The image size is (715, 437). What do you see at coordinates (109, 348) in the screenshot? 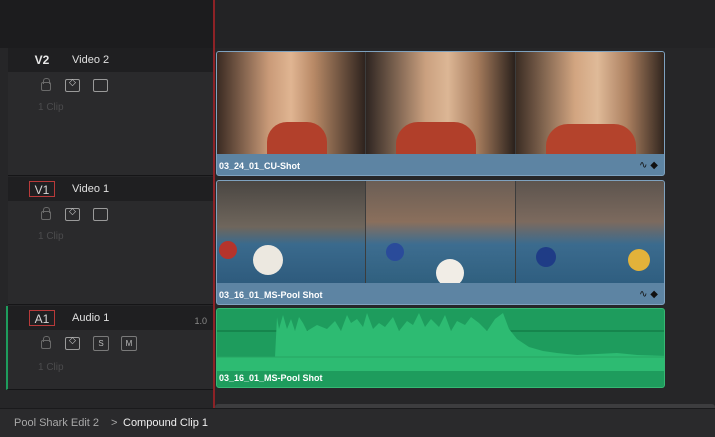
I see `track-header-a1: A1 Audio 1 1.0 S M 1 Clip` at bounding box center [109, 348].